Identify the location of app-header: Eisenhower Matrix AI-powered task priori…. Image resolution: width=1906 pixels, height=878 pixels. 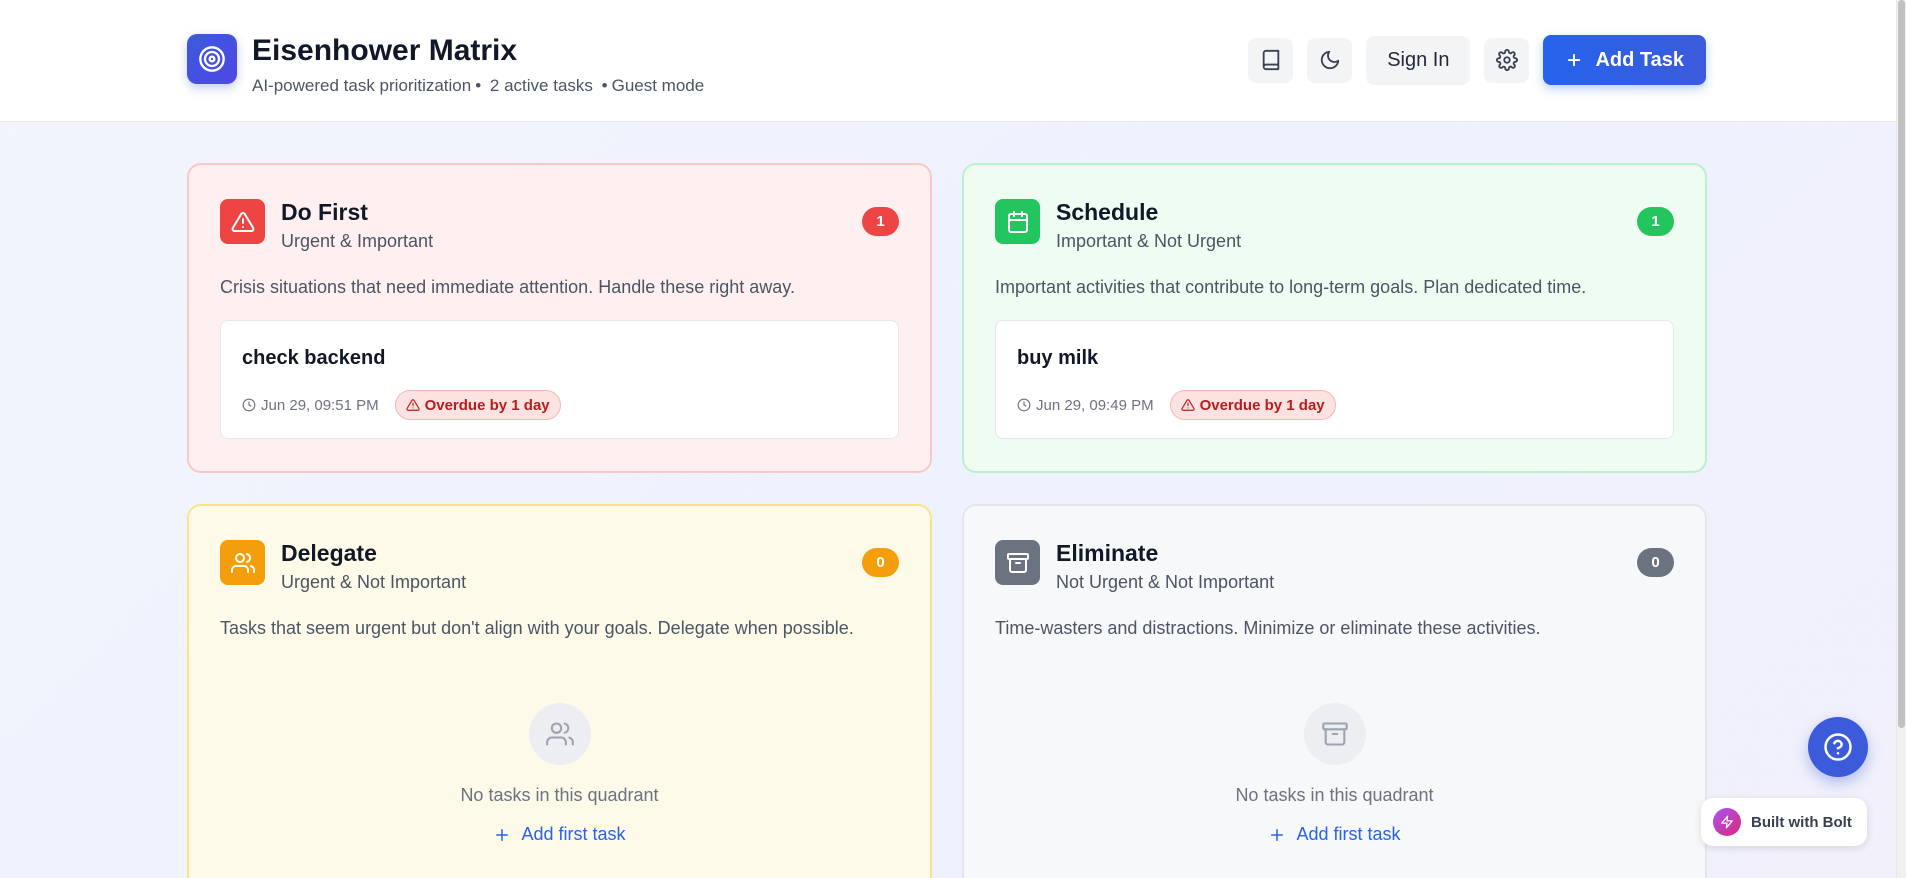
(948, 61).